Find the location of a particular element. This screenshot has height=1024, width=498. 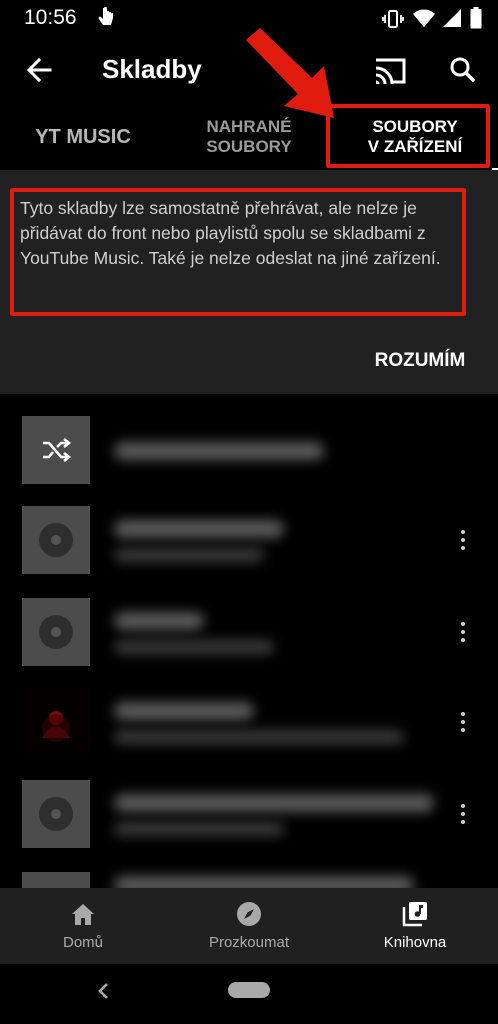

red-arrow-annotation is located at coordinates (290, 73).